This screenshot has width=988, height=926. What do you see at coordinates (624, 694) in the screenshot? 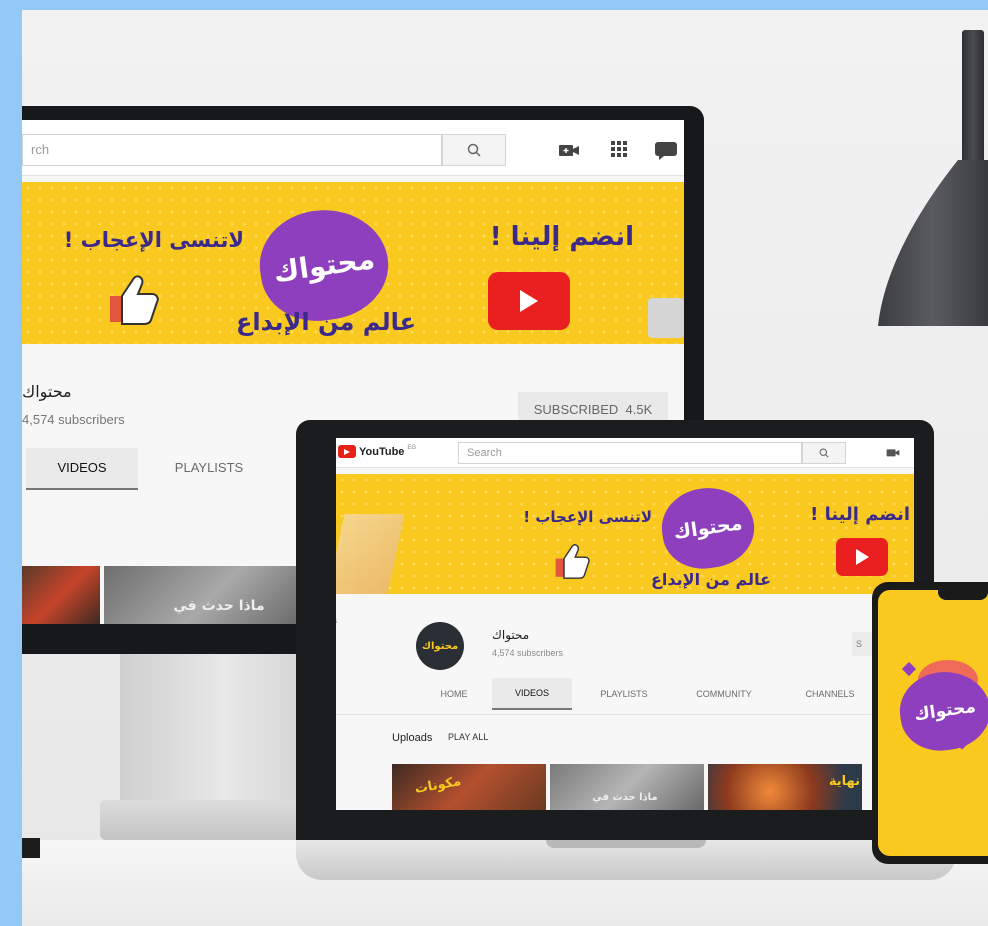
I see `laptop-tab-playlists: PLAYLISTS` at bounding box center [624, 694].